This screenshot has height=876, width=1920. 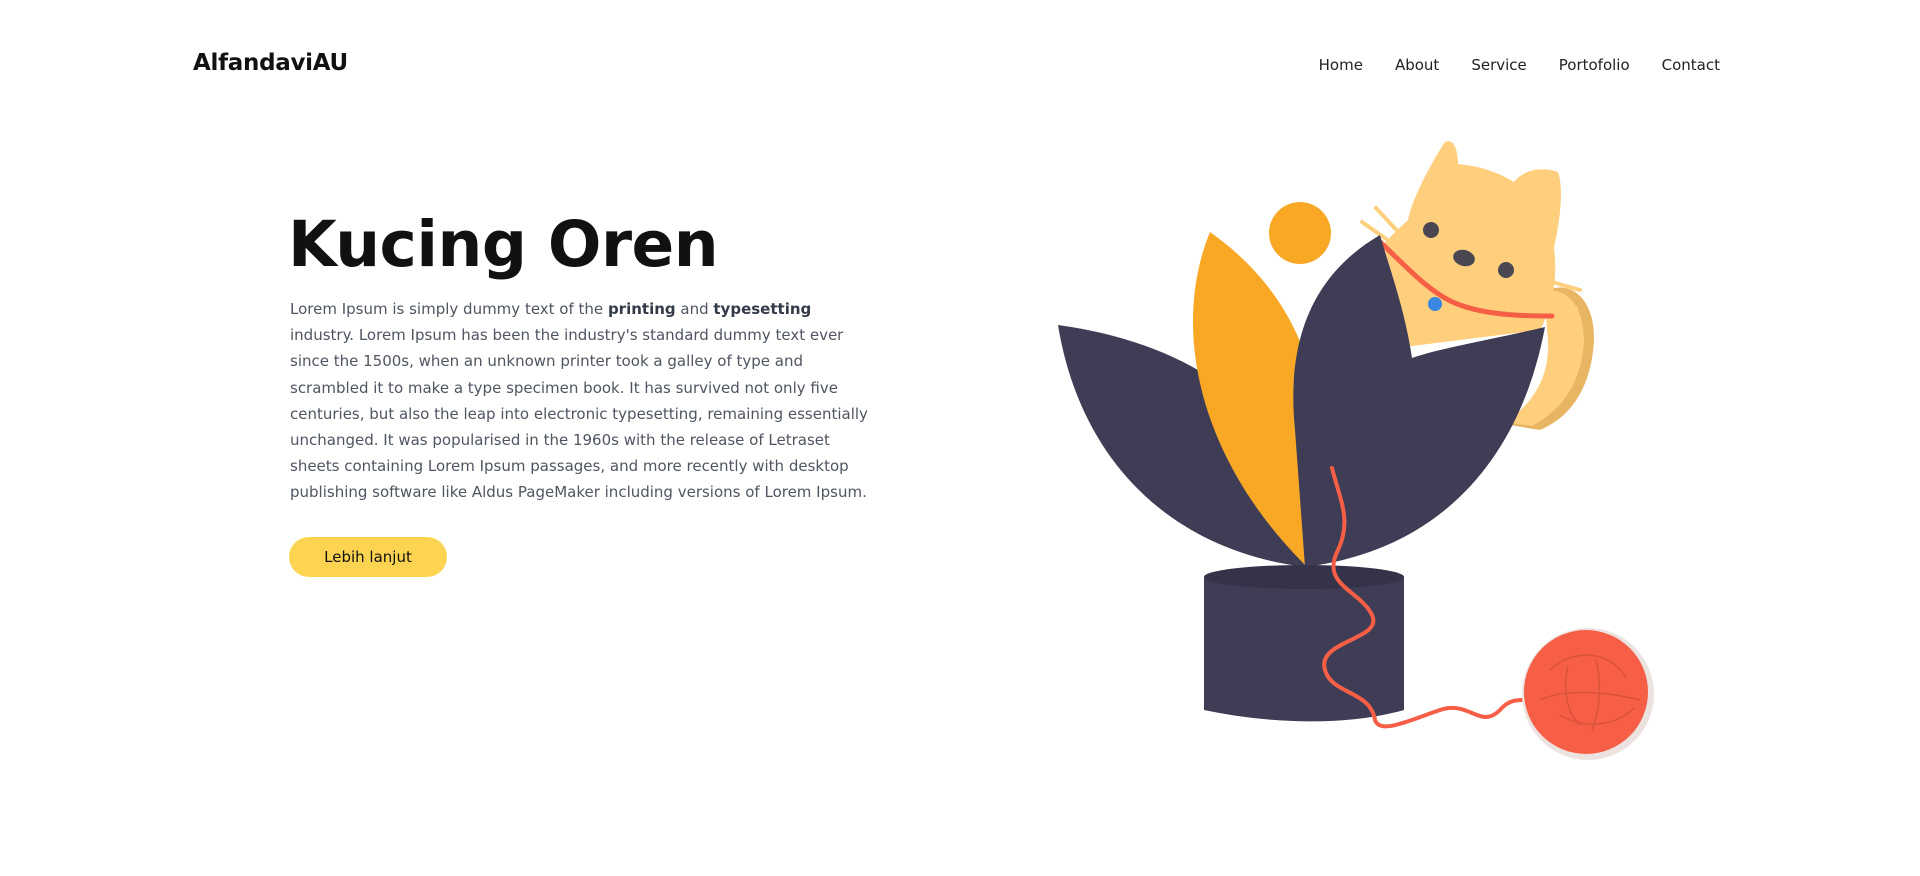 I want to click on hero-text-part: and, so click(x=694, y=309).